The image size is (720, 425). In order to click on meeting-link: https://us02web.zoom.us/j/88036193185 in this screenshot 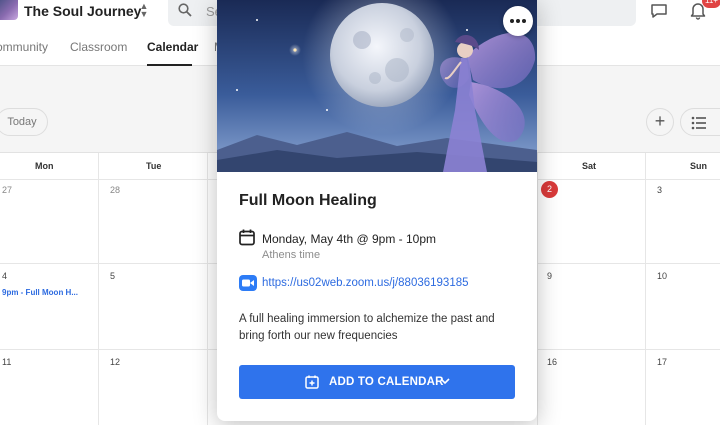, I will do `click(365, 283)`.